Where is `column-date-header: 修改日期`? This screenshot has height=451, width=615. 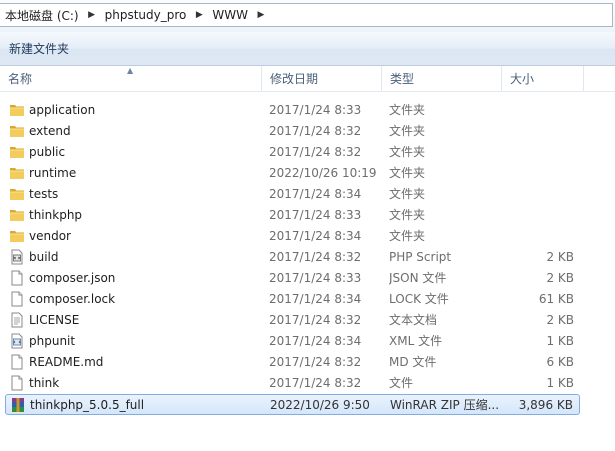
column-date-header: 修改日期 is located at coordinates (322, 79).